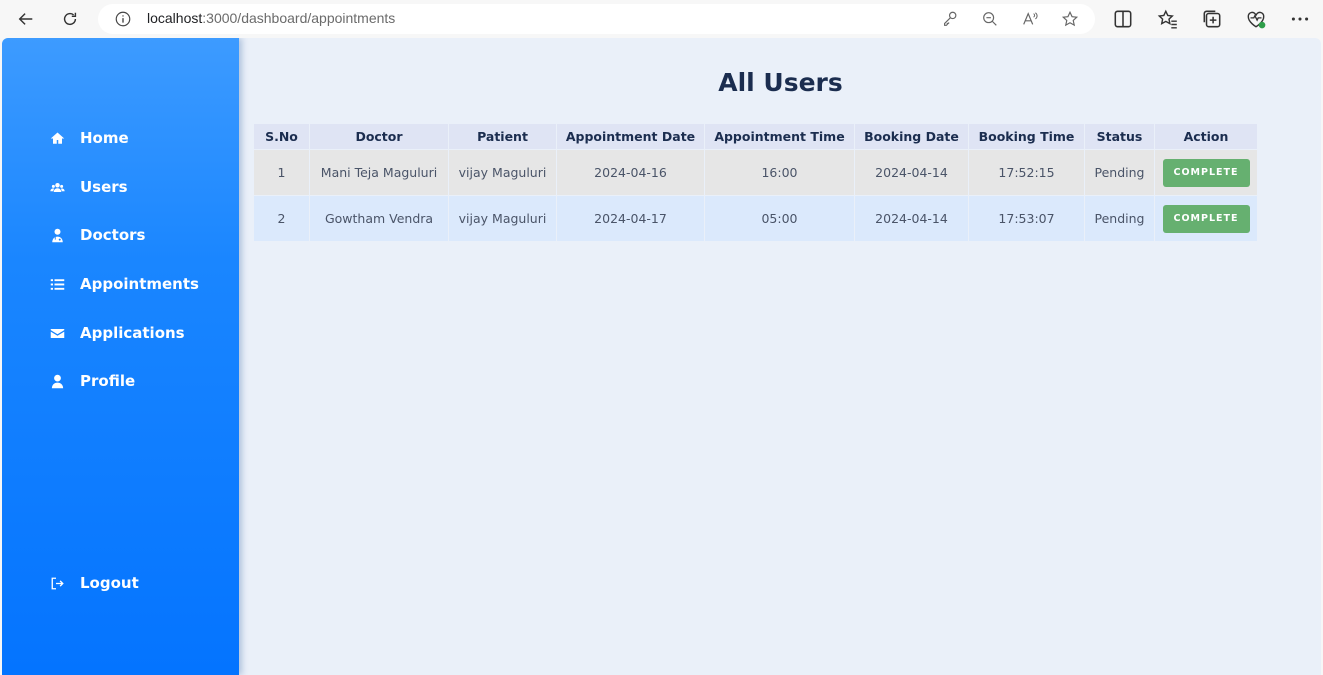  Describe the element at coordinates (57, 583) in the screenshot. I see `logout-icon` at that location.